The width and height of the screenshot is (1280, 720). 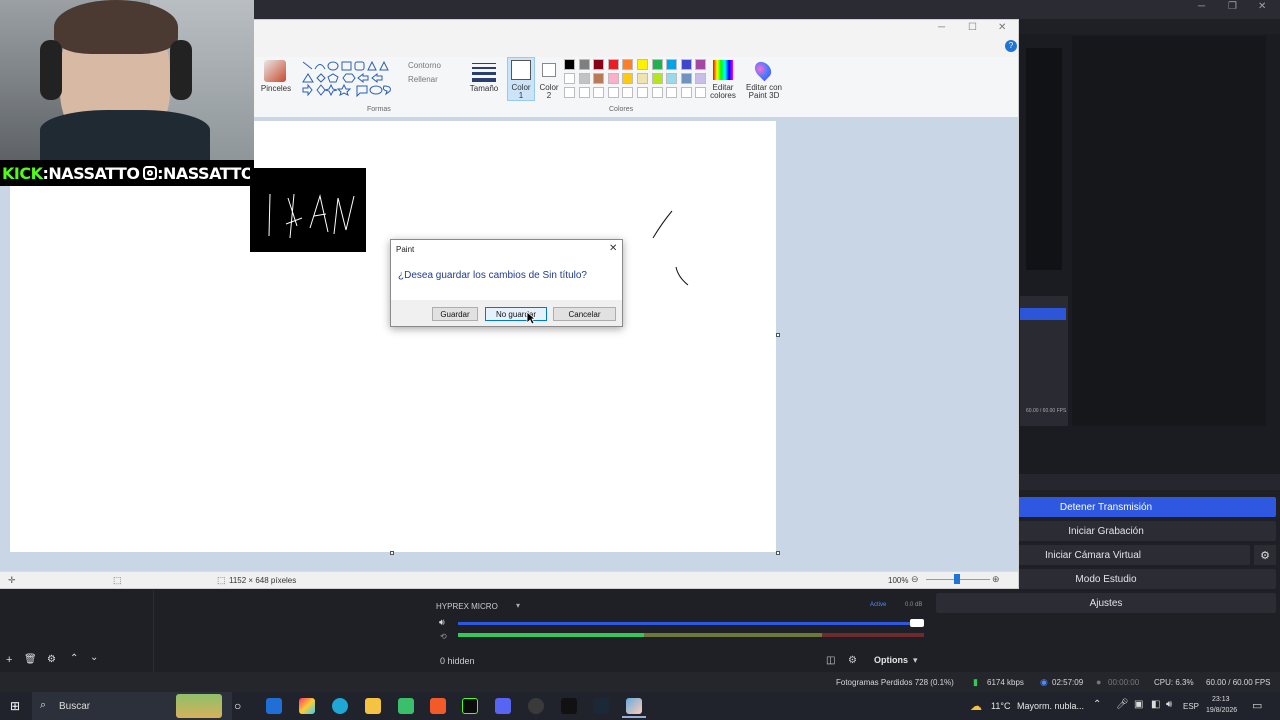 What do you see at coordinates (778, 553) in the screenshot?
I see `canvas-resize-handle-corner` at bounding box center [778, 553].